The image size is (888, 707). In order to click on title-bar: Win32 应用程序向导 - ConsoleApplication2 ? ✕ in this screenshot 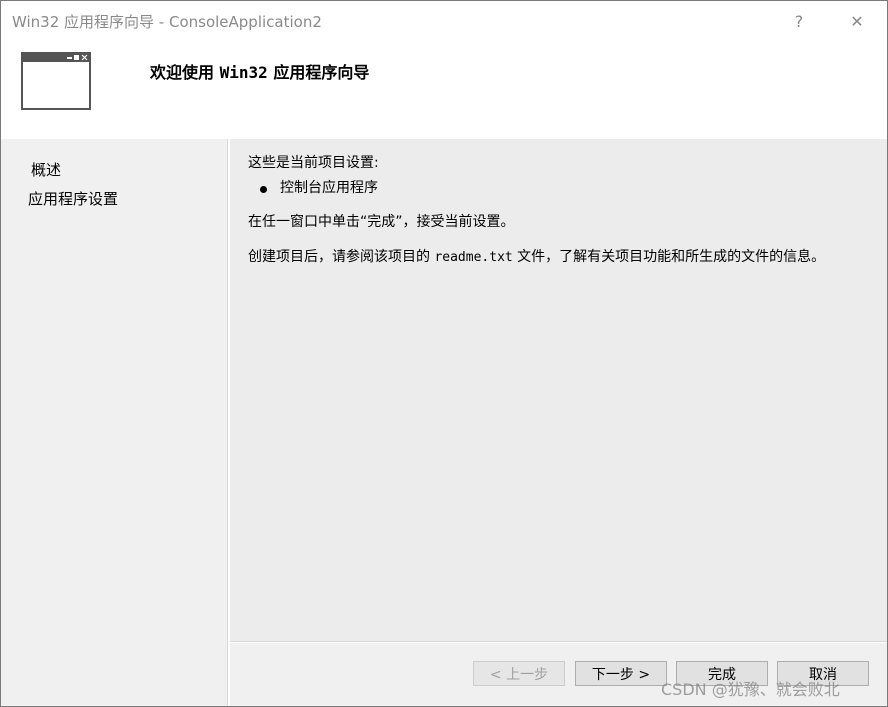, I will do `click(444, 21)`.